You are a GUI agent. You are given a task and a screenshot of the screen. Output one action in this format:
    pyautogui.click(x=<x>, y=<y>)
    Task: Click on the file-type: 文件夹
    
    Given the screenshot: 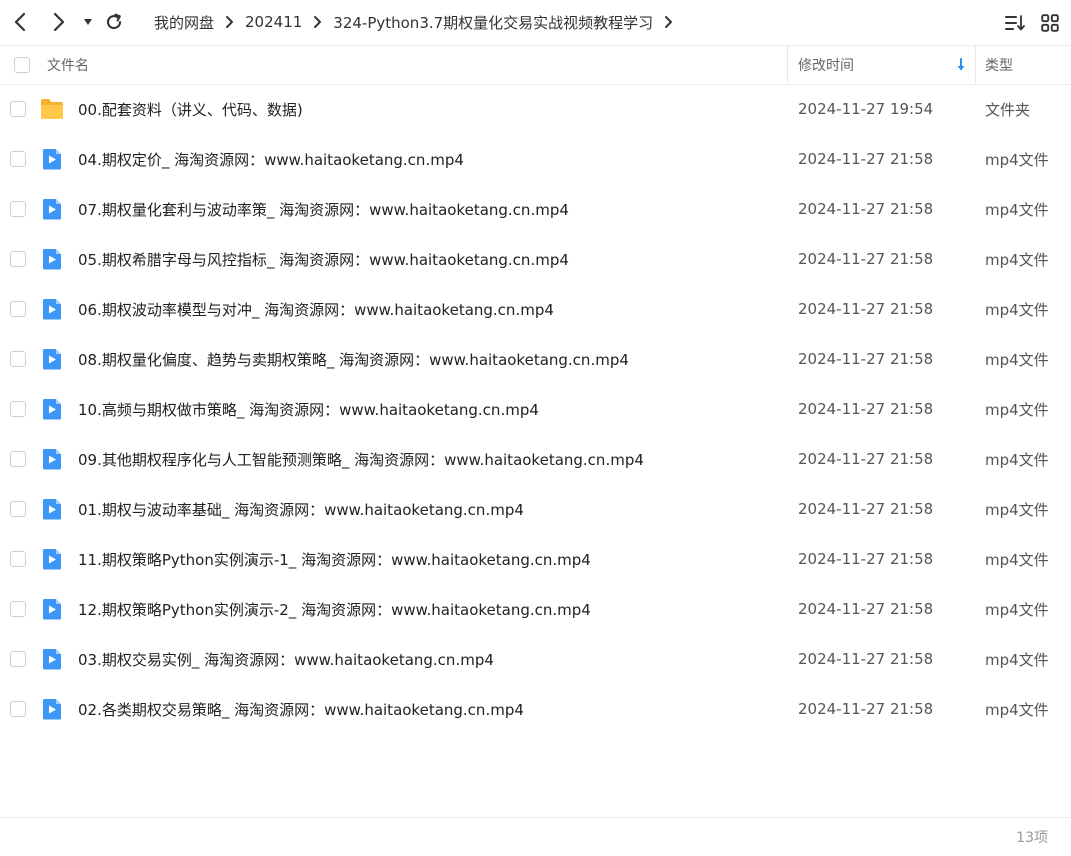 What is the action you would take?
    pyautogui.click(x=1008, y=109)
    